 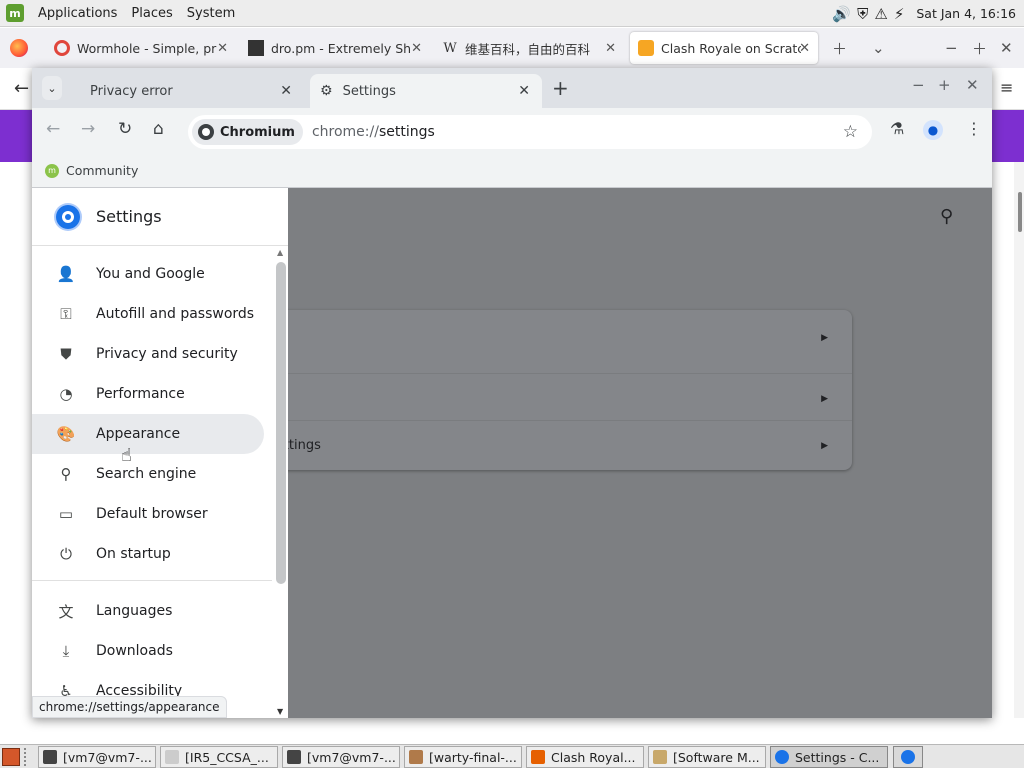 I want to click on alert-icon: ⚠, so click(x=880, y=14).